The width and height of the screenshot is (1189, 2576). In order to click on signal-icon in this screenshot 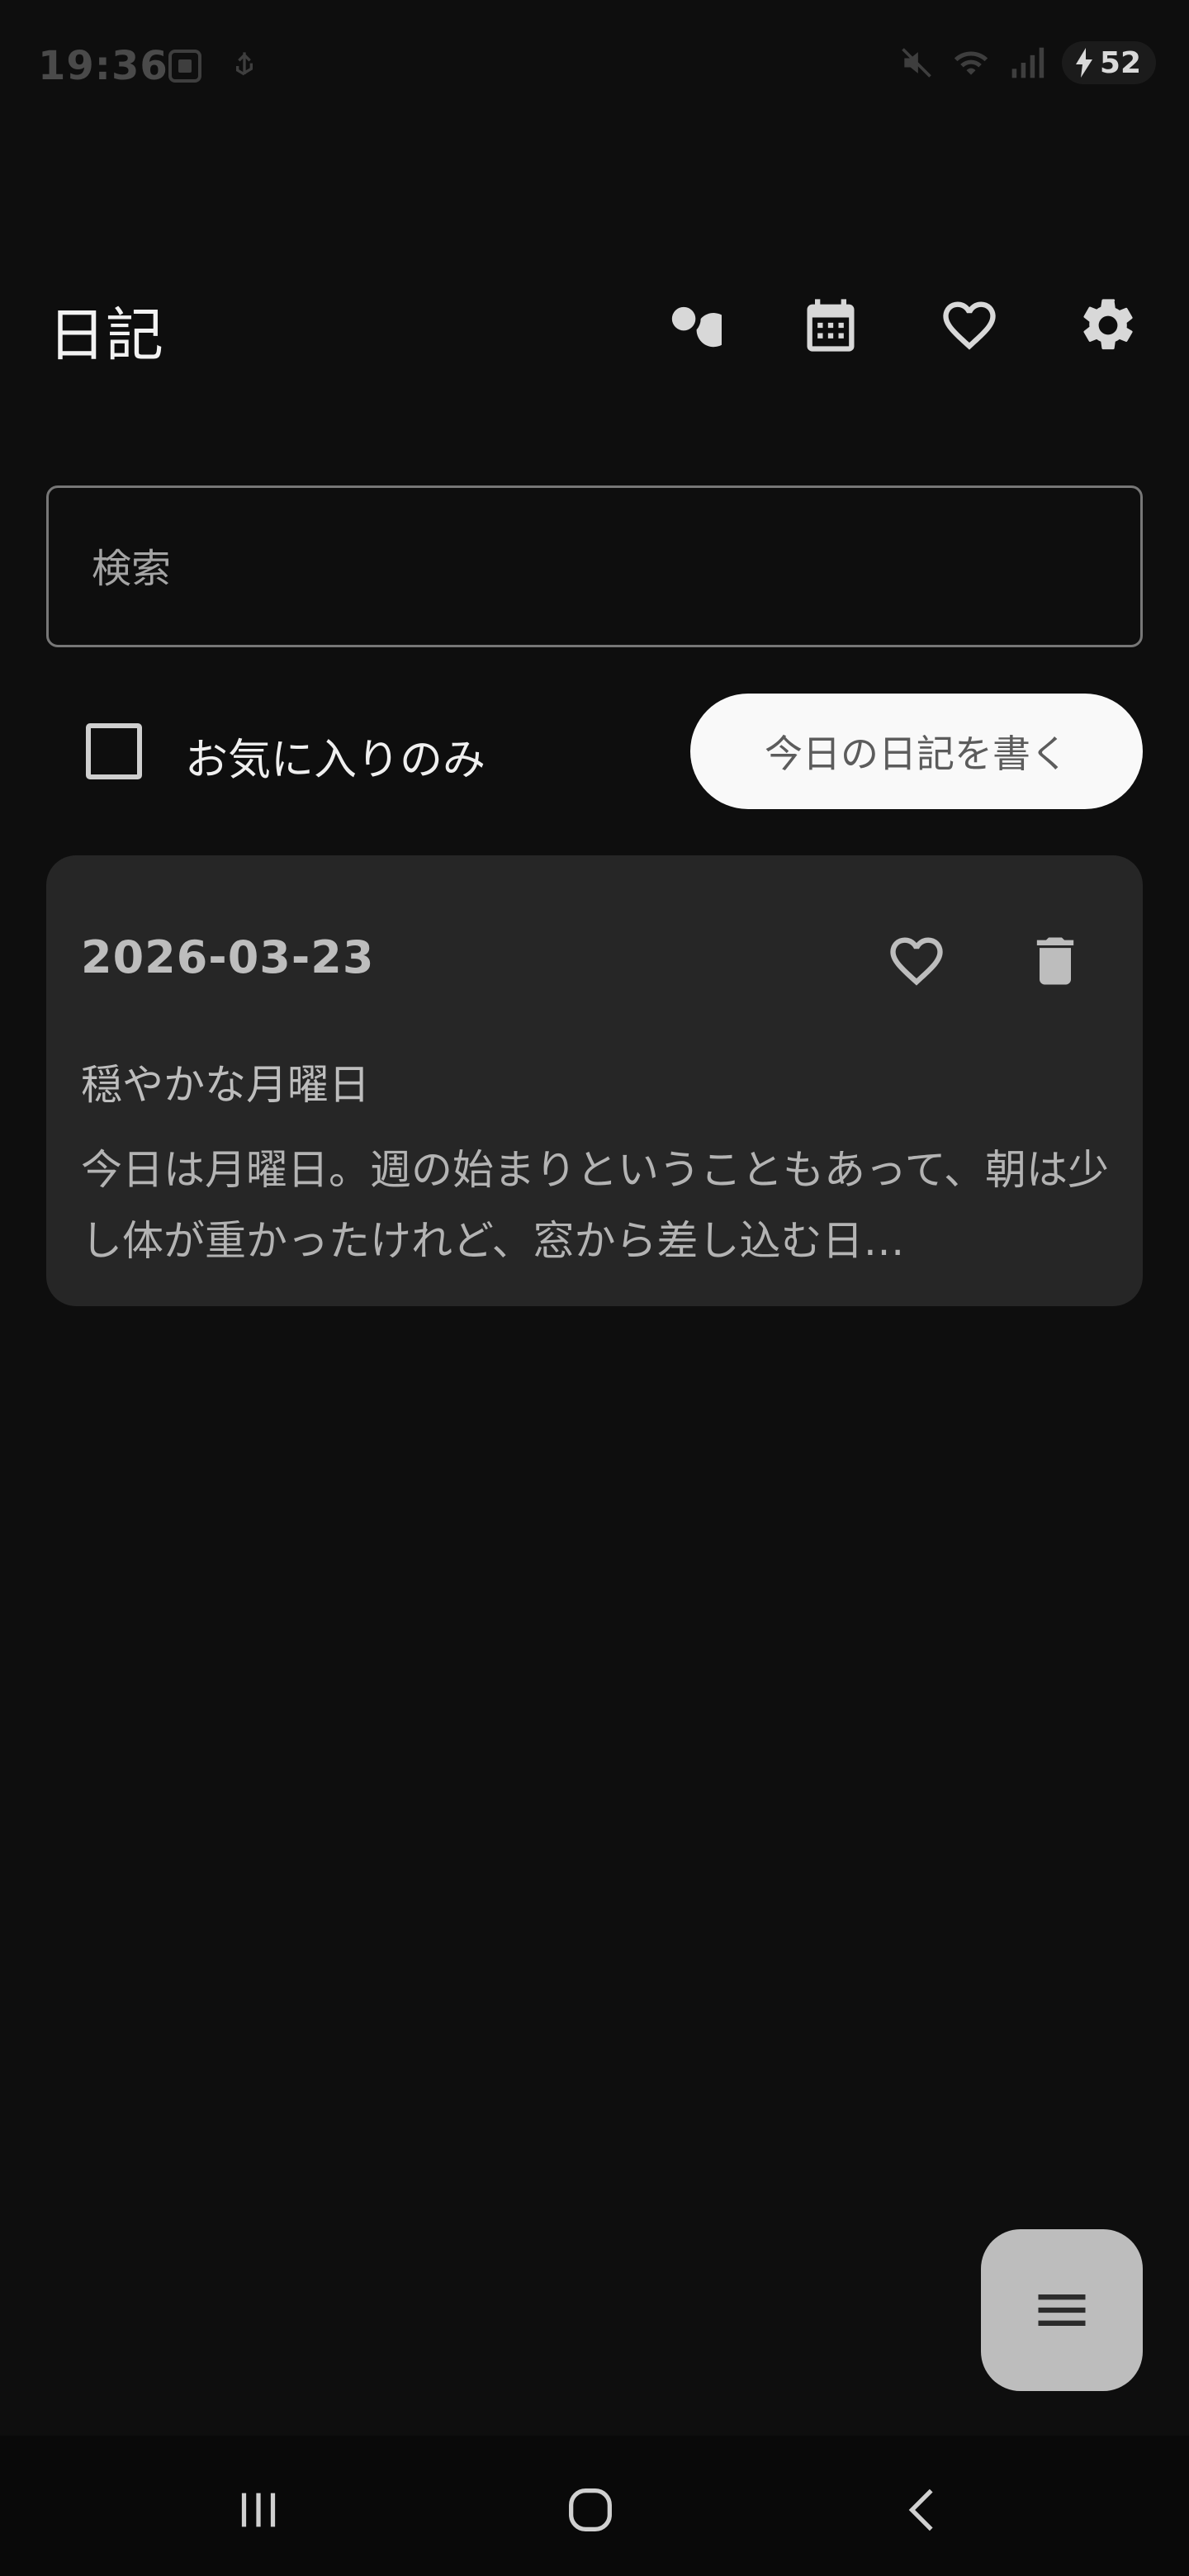, I will do `click(1028, 62)`.